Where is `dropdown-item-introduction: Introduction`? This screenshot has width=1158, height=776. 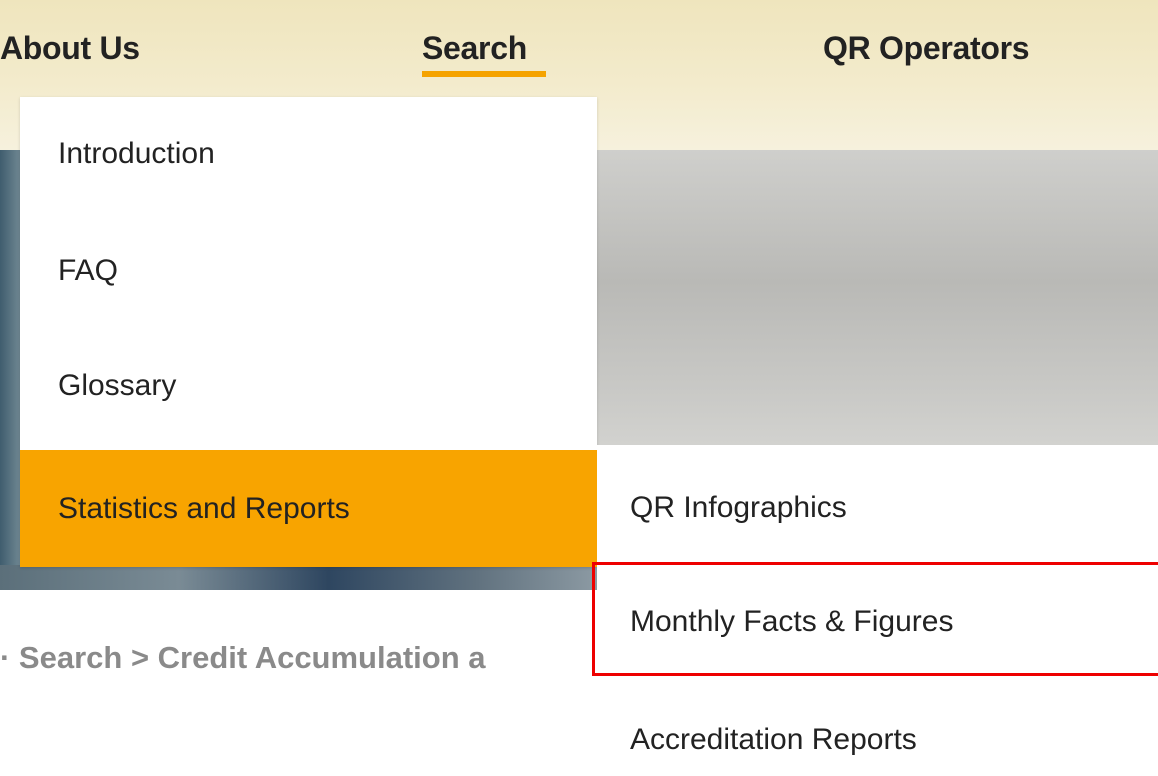
dropdown-item-introduction: Introduction is located at coordinates (308, 154).